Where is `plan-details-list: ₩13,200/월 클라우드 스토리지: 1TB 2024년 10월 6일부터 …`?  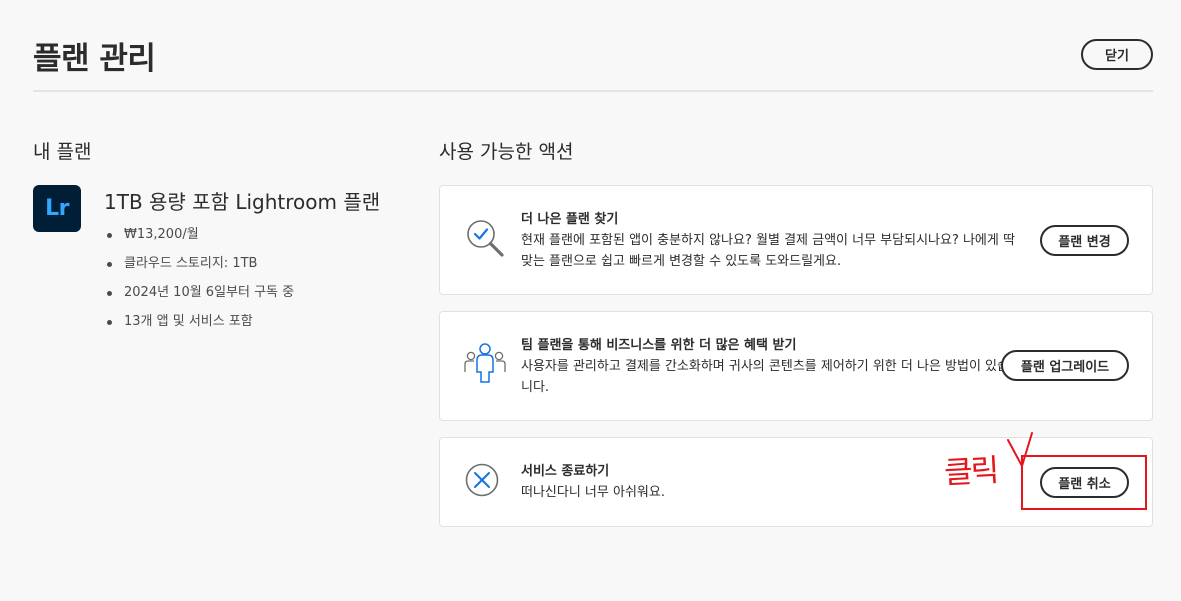
plan-details-list: ₩13,200/월 클라우드 스토리지: 1TB 2024년 10월 6일부터 … is located at coordinates (199, 281).